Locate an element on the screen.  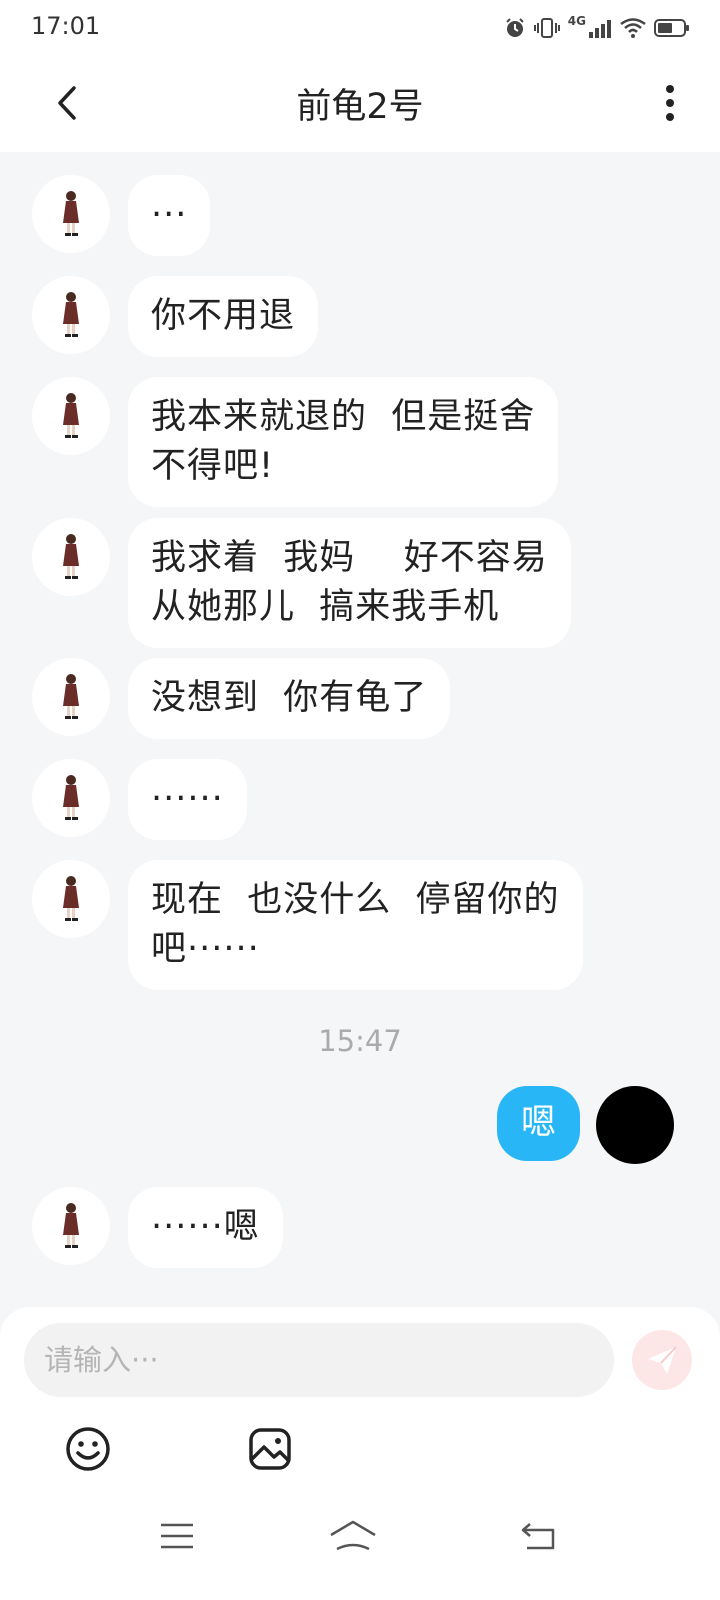
message-bubble: ··· is located at coordinates (169, 215).